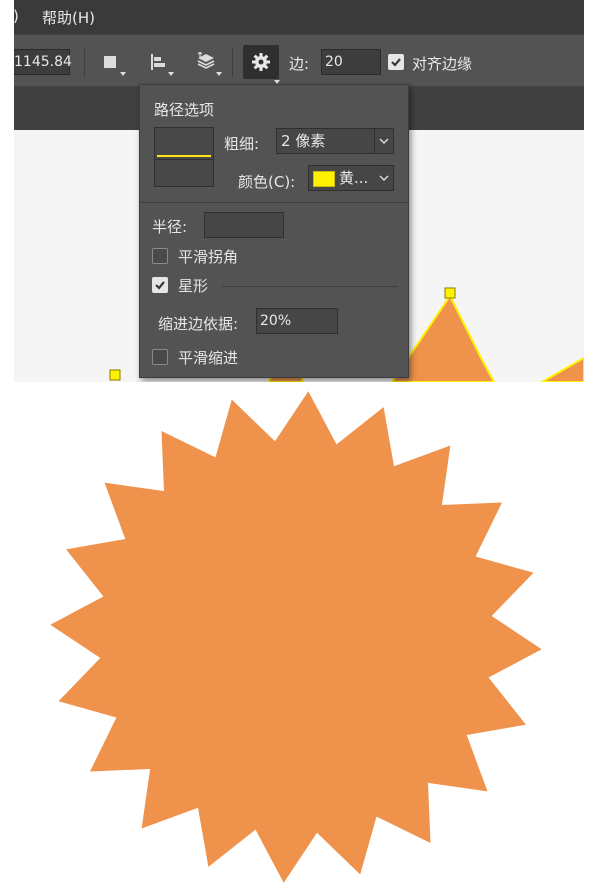  Describe the element at coordinates (208, 358) in the screenshot. I see `smooth-indent-label: 平滑缩进` at that location.